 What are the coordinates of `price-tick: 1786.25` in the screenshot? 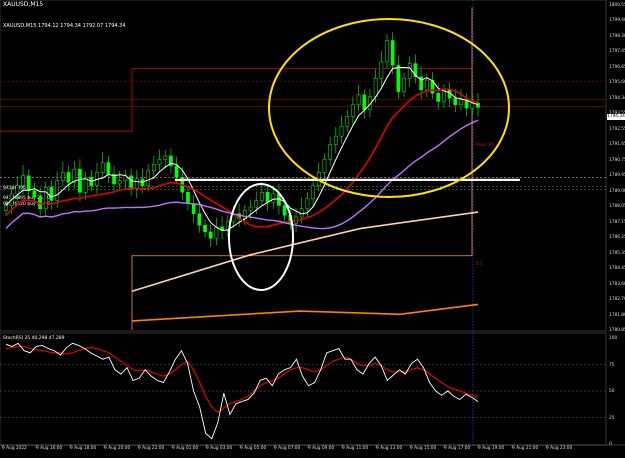 It's located at (617, 238).